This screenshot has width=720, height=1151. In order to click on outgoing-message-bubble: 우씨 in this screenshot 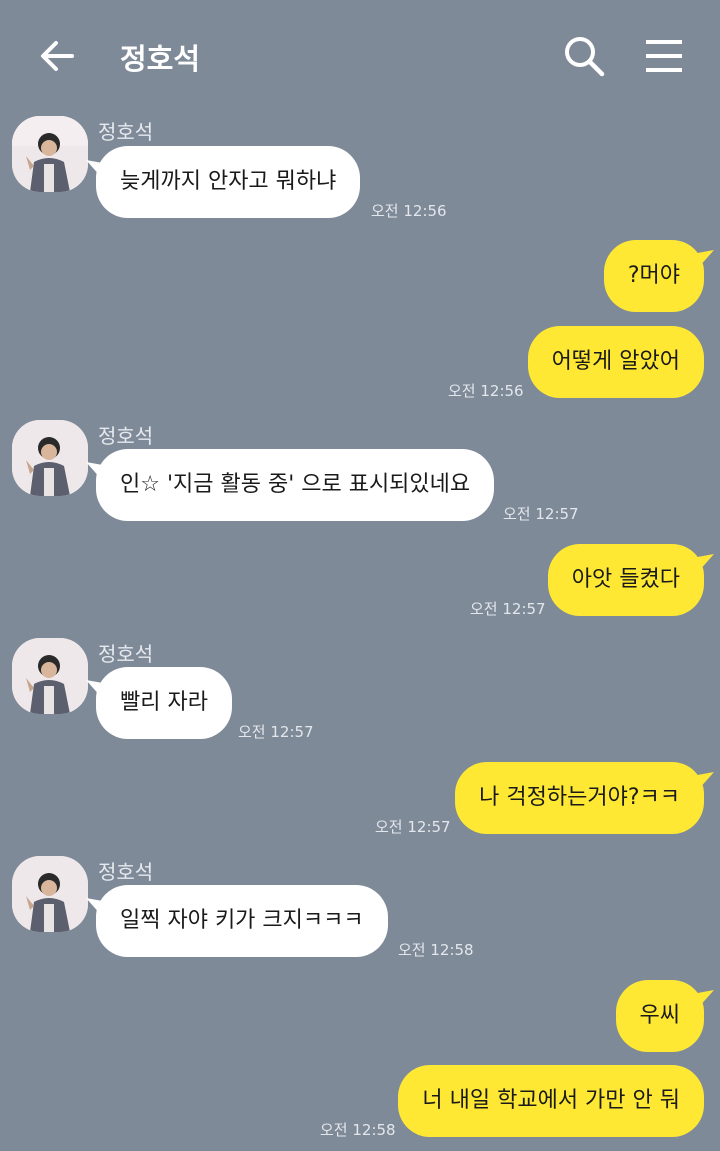, I will do `click(659, 1016)`.